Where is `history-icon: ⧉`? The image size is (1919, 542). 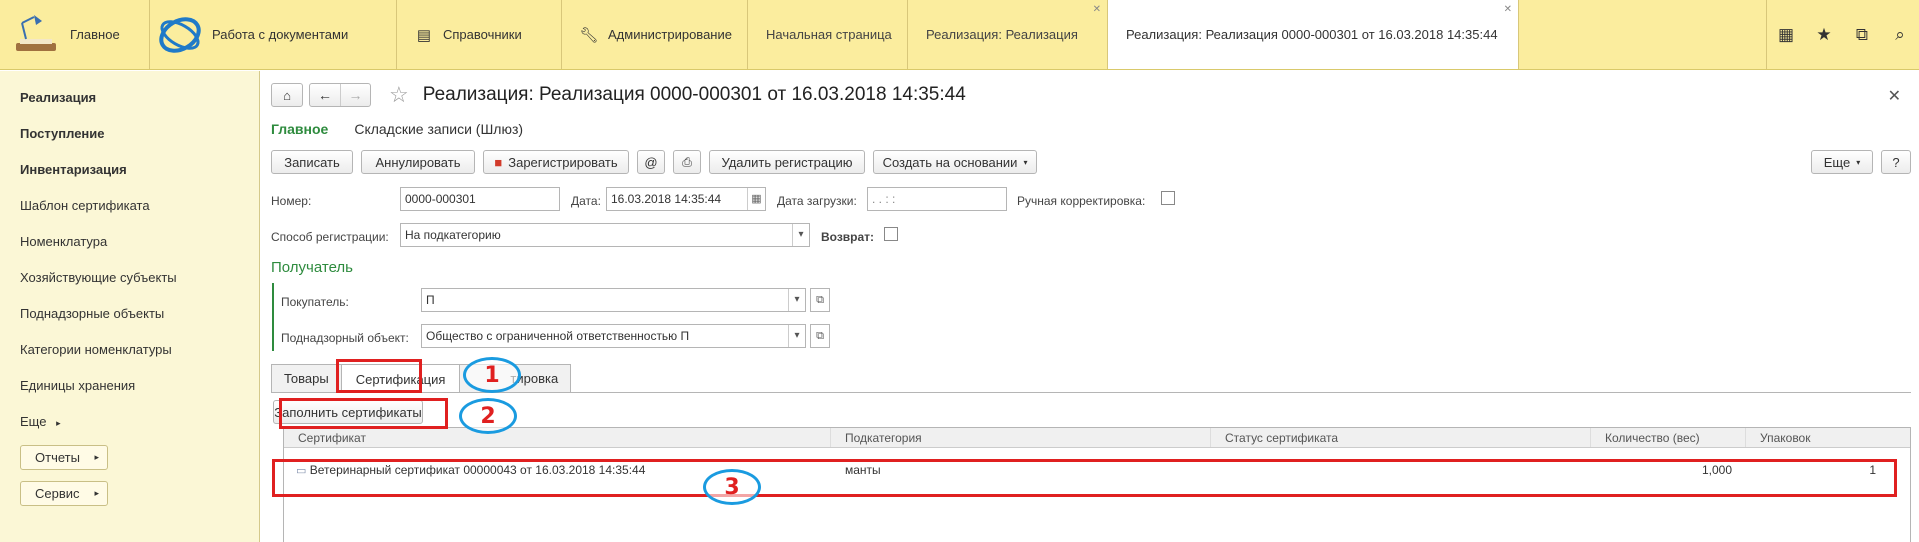 history-icon: ⧉ is located at coordinates (1862, 35).